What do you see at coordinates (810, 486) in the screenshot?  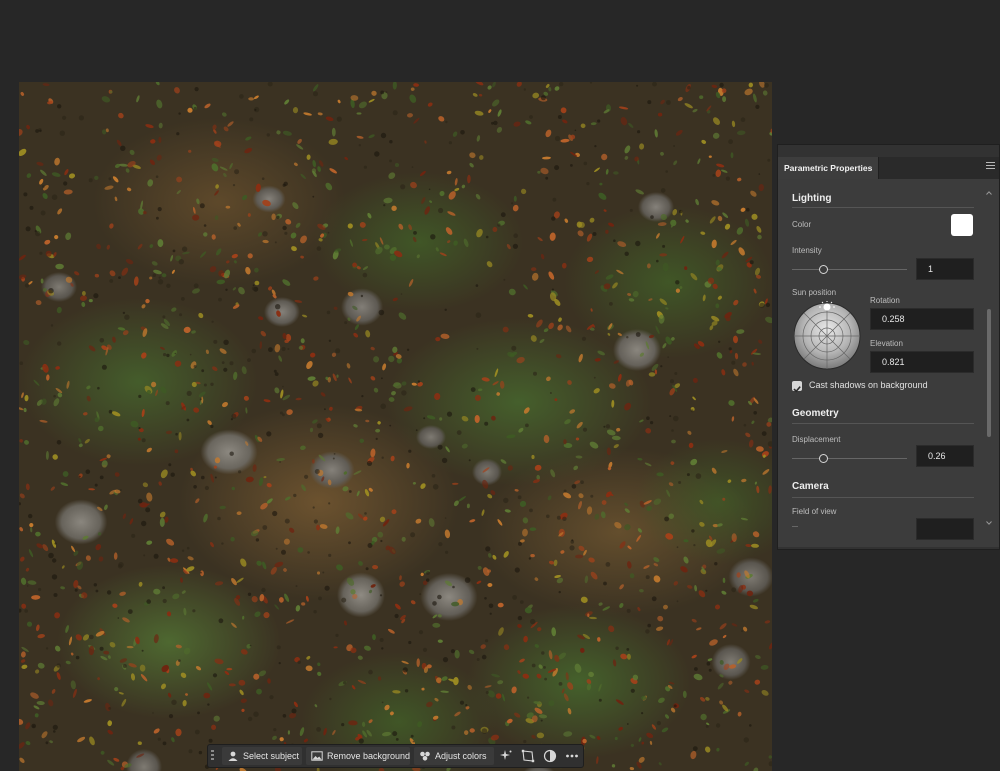 I see `camera-section-title: Camera` at bounding box center [810, 486].